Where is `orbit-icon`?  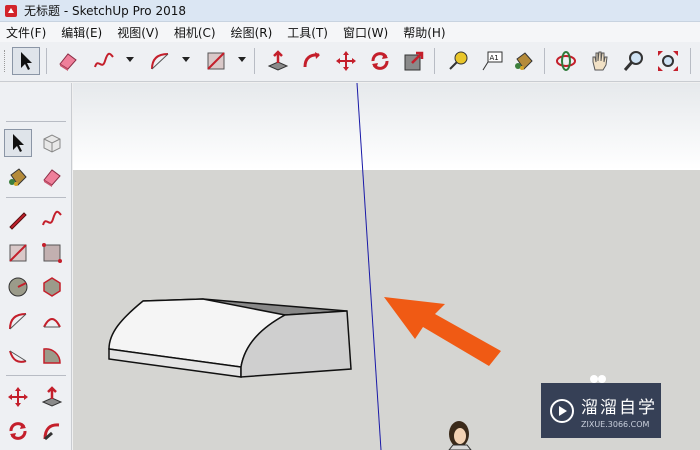
orbit-icon is located at coordinates (566, 61).